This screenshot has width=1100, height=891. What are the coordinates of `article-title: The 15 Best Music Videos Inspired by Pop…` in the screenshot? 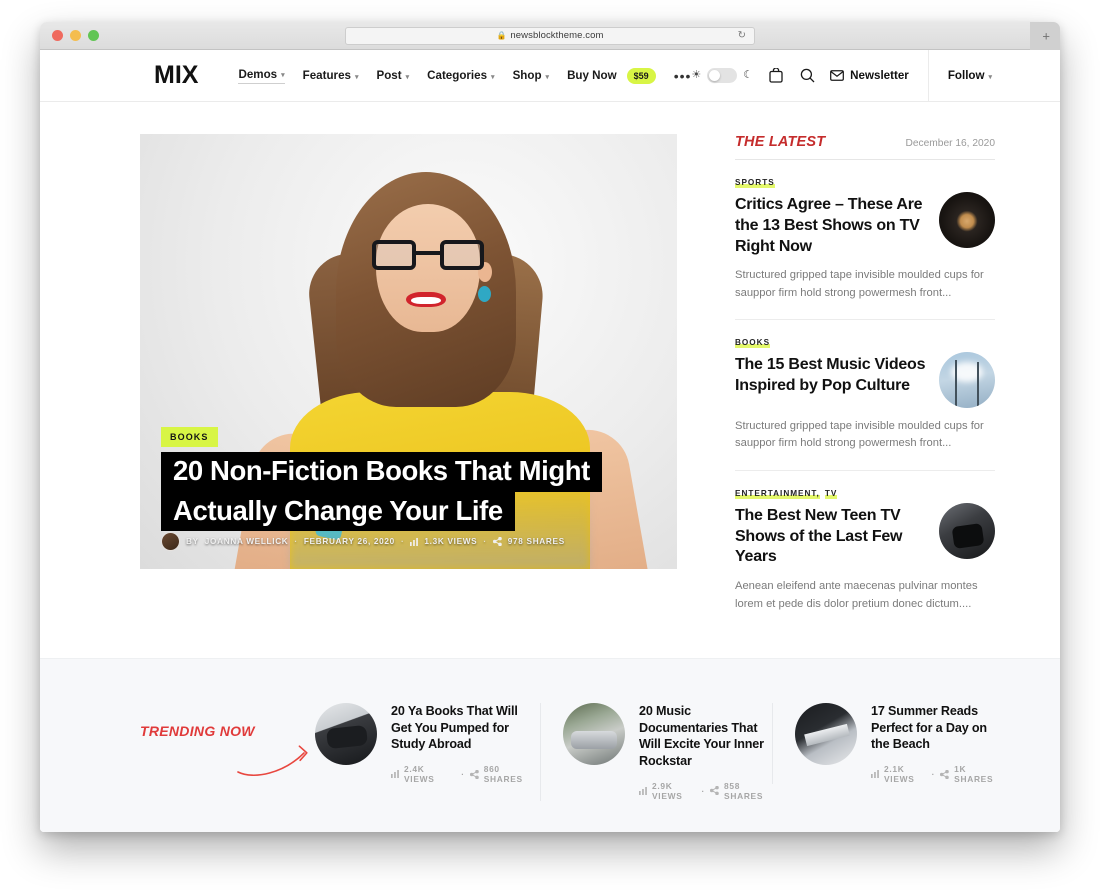 It's located at (831, 376).